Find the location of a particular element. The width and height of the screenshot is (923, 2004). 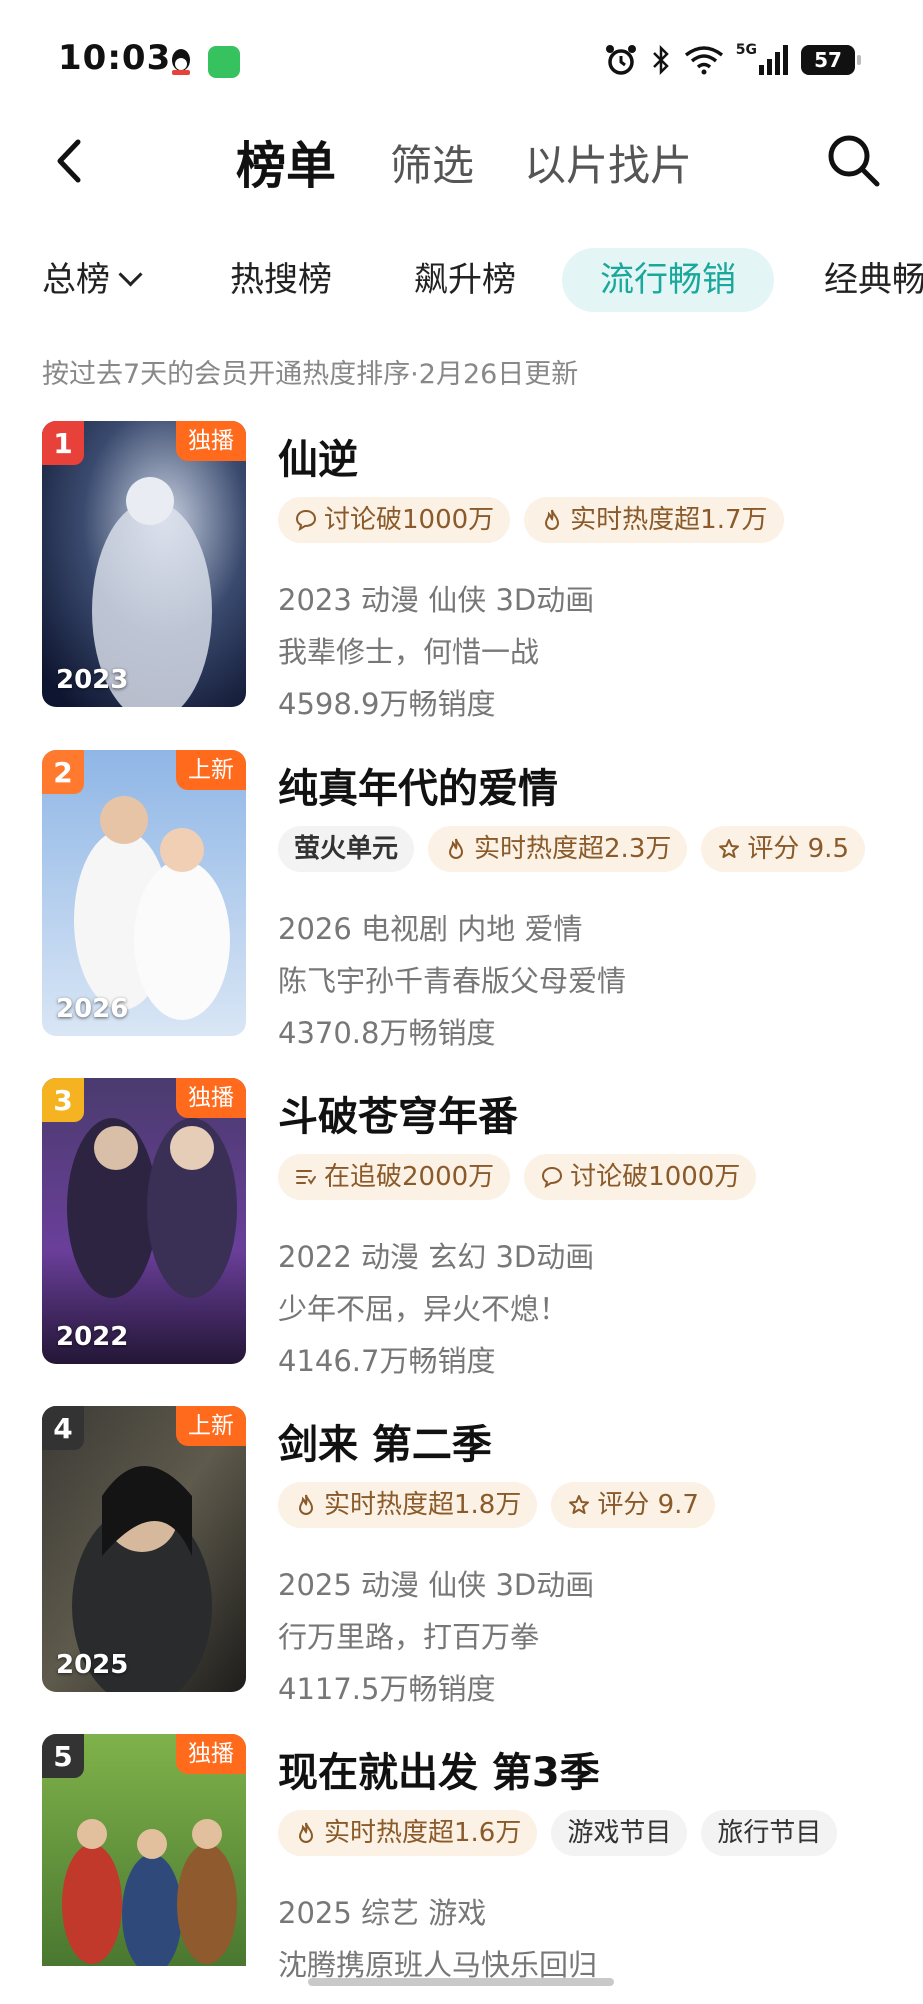

tag-list: 萤火单元 实时热度超2.3万 评分 9.5 is located at coordinates (571, 849).